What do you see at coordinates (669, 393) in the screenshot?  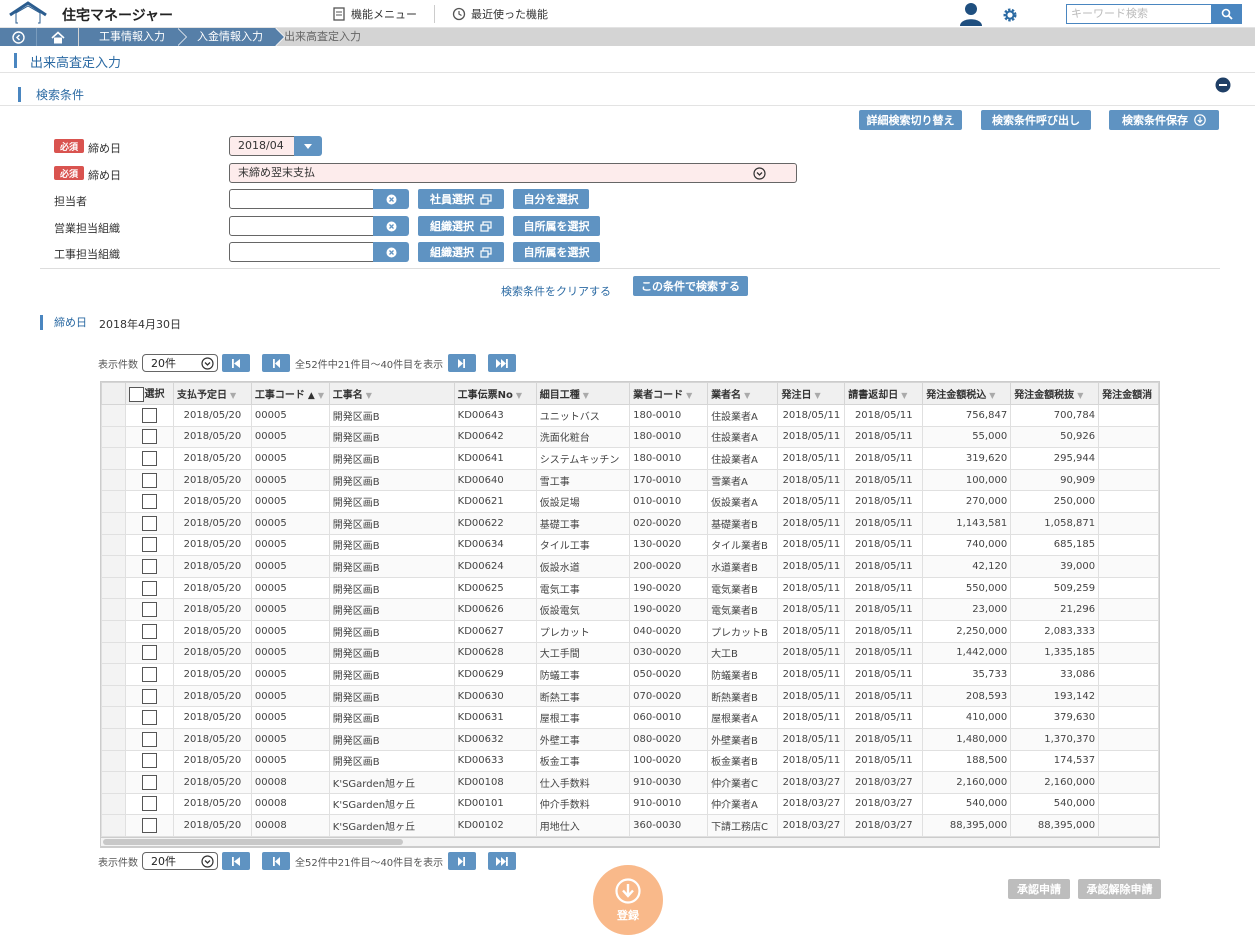 I see `col-vendor-code: 業者コード ▼` at bounding box center [669, 393].